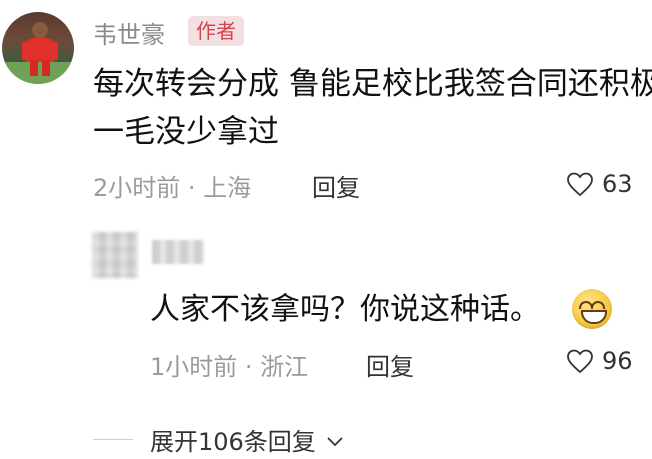 This screenshot has height=459, width=652. What do you see at coordinates (617, 361) in the screenshot?
I see `reply-like-count: 96` at bounding box center [617, 361].